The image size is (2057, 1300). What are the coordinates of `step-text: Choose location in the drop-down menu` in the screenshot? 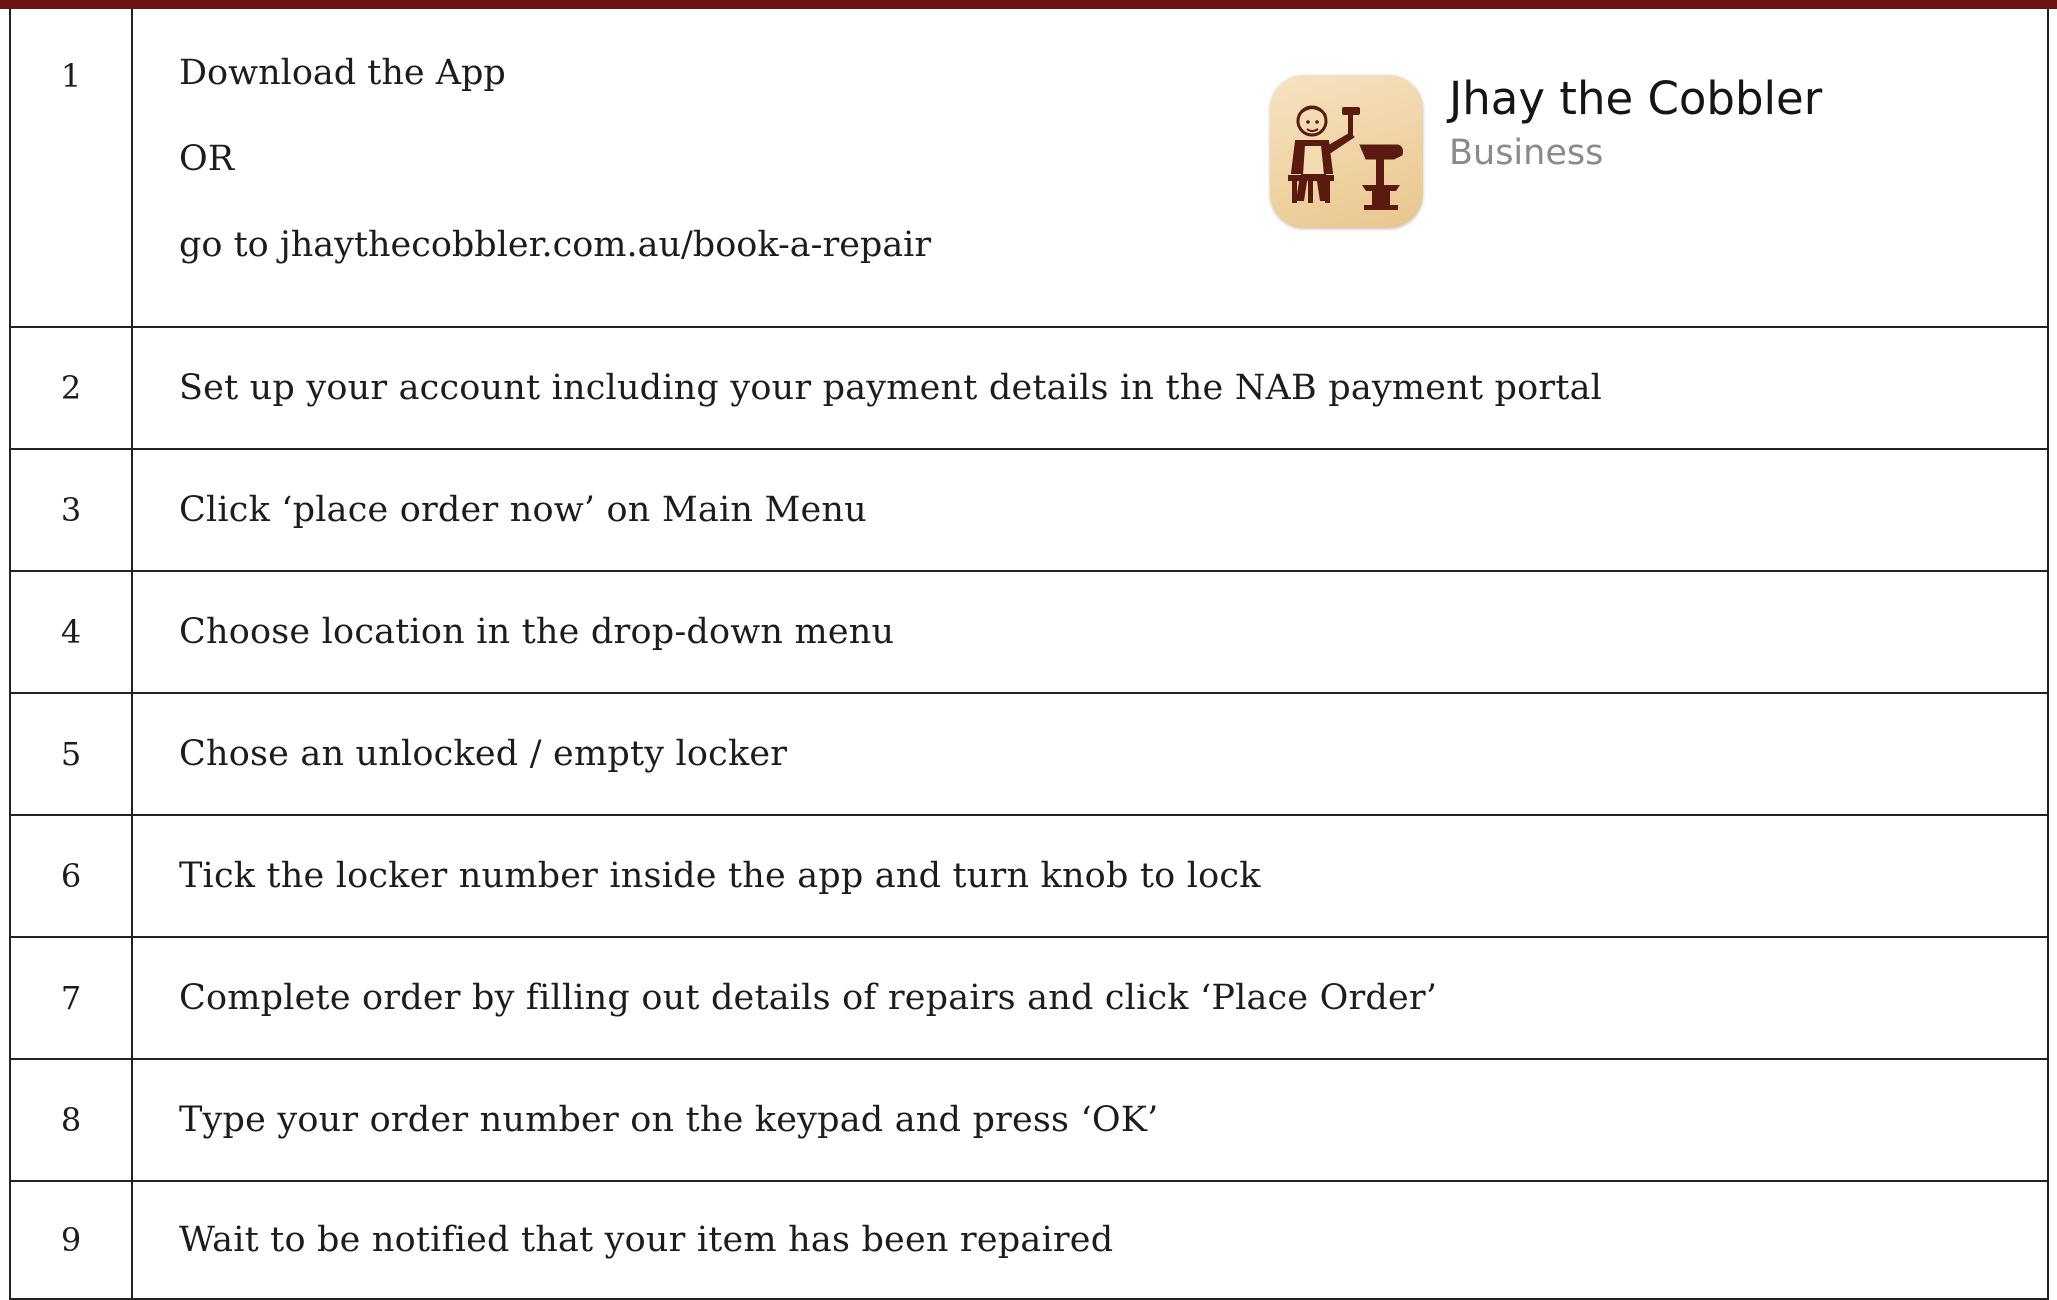 It's located at (1090, 632).